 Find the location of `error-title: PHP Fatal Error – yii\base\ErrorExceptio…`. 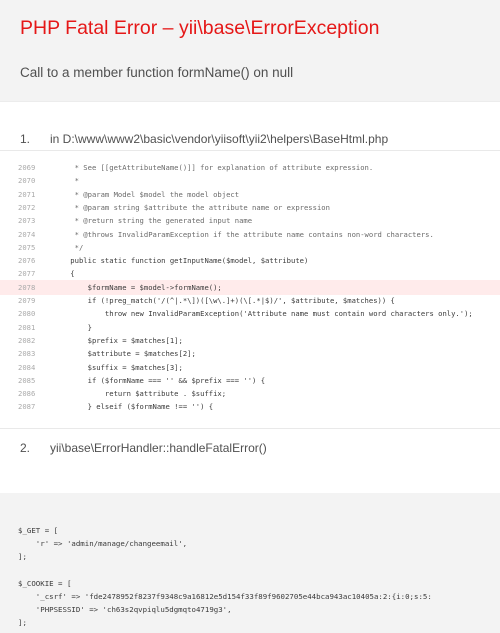

error-title: PHP Fatal Error – yii\base\ErrorExceptio… is located at coordinates (200, 28).